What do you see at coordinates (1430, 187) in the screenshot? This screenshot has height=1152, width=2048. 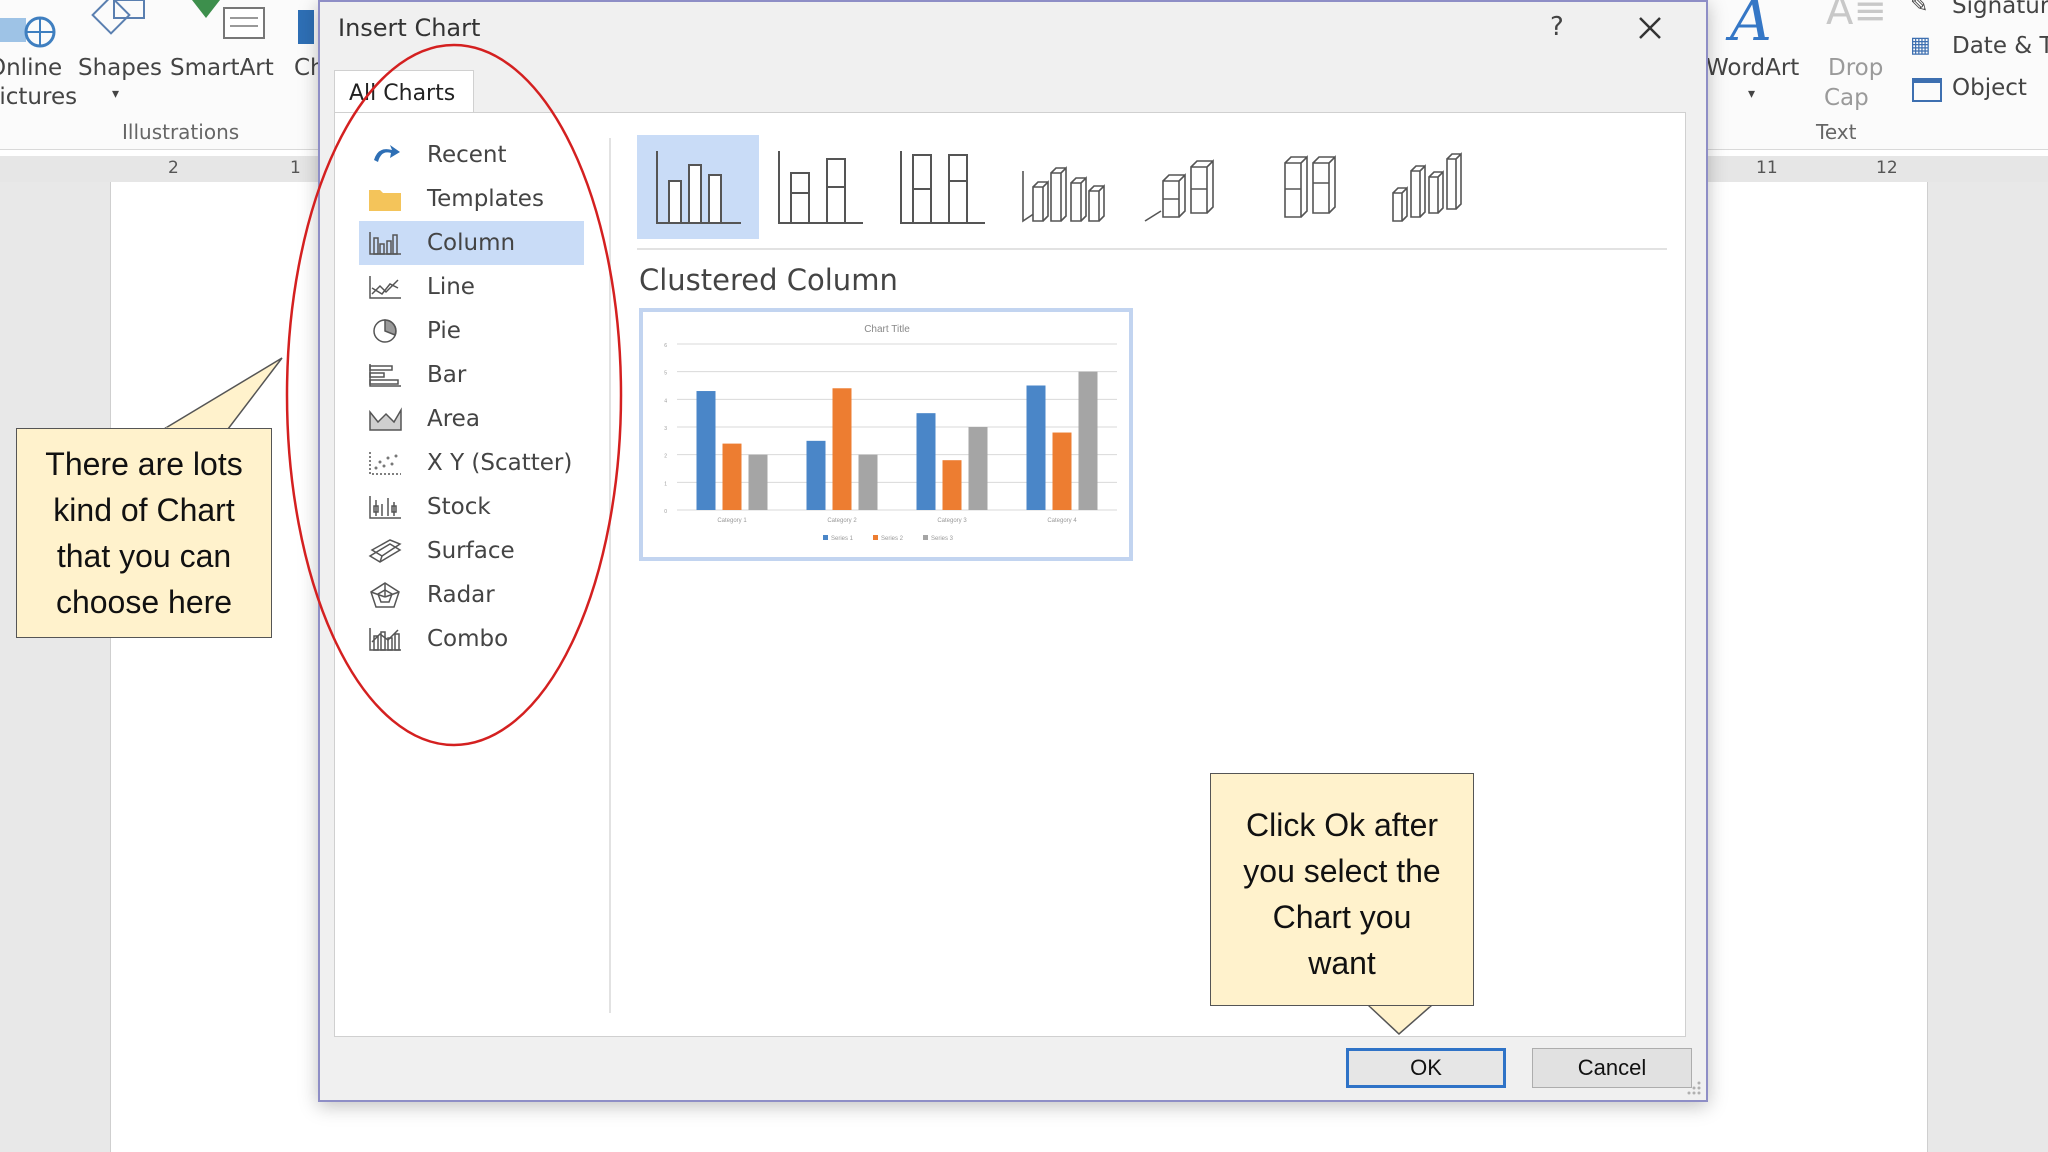 I see `subtype-3d-column` at bounding box center [1430, 187].